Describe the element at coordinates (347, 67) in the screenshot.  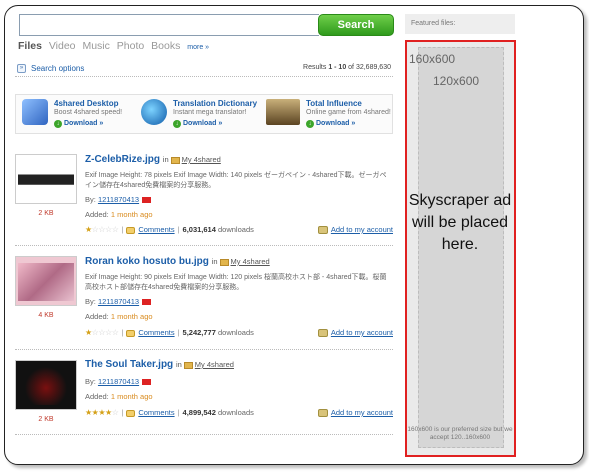
I see `results-summary: Results 1 - 10 of 32,689,630` at that location.